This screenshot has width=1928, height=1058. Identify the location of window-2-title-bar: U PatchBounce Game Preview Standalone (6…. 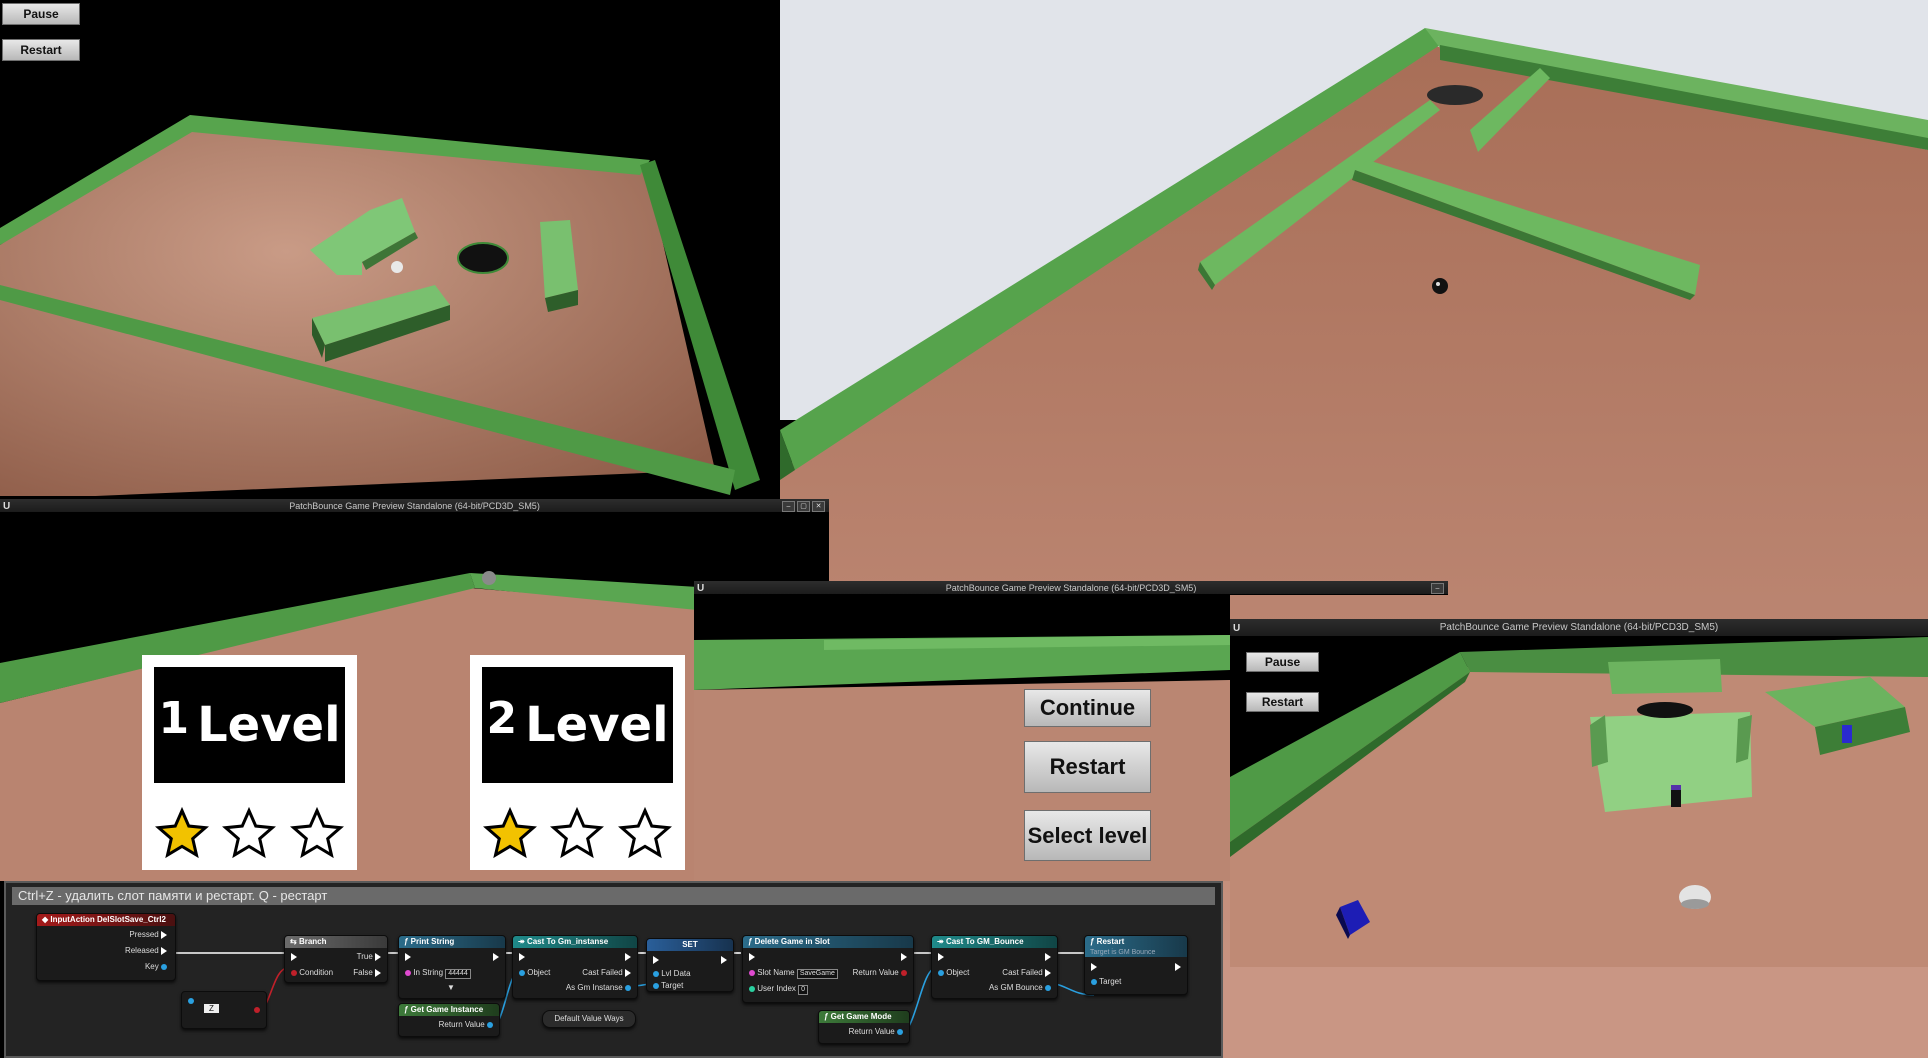
(1071, 588).